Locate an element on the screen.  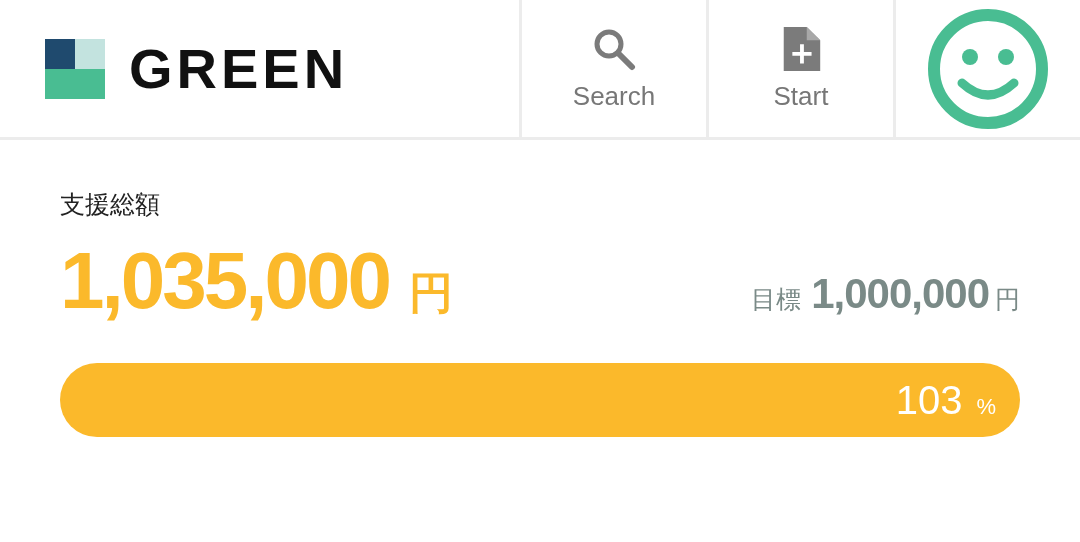
total-label: 支援総額 is located at coordinates (110, 204).